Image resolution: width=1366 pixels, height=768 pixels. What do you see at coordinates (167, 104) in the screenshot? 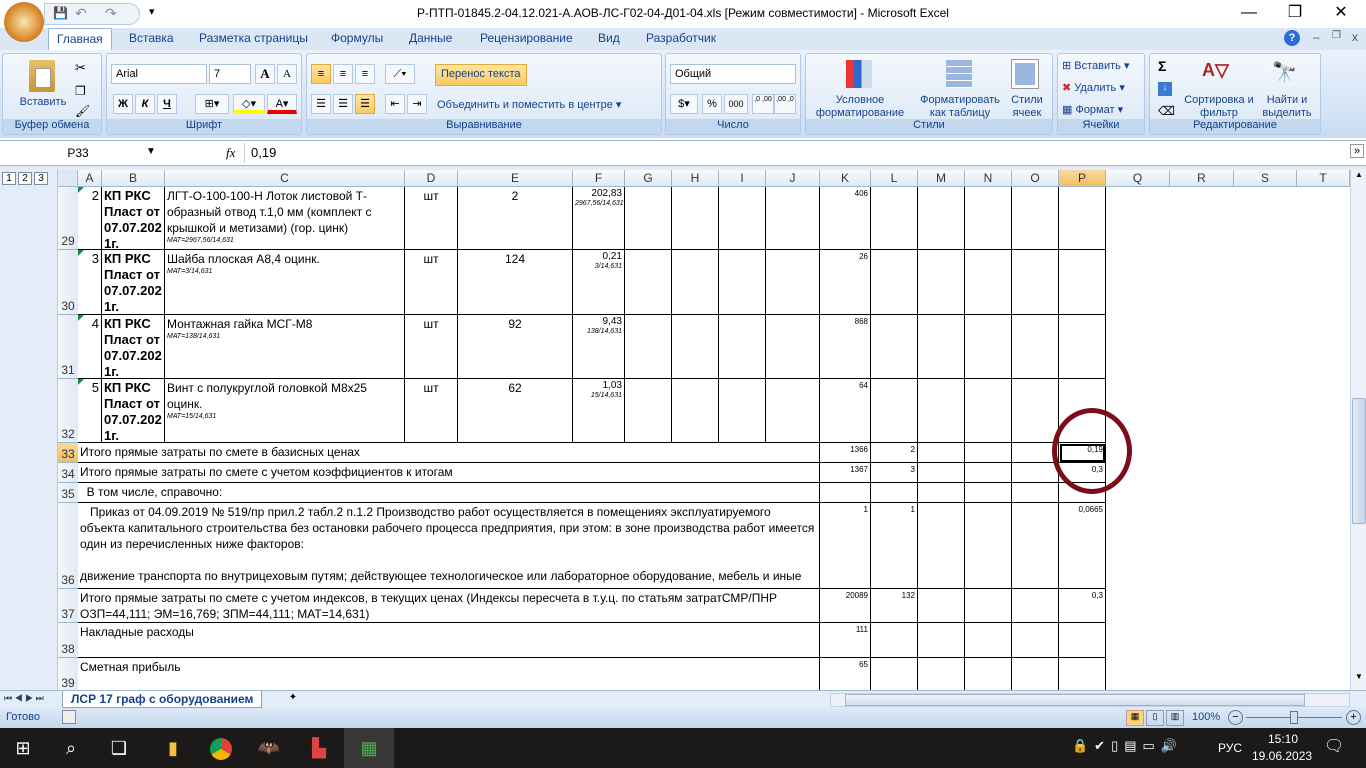
I see `underline-button: Ч` at bounding box center [167, 104].